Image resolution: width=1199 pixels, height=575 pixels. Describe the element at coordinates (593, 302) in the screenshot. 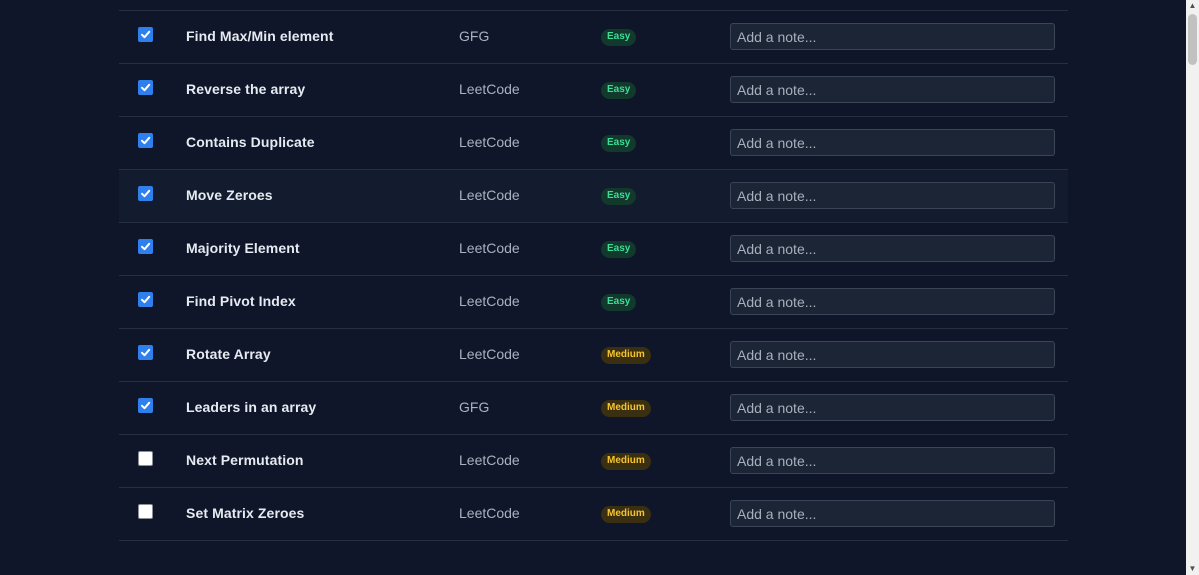

I see `table-row: Find Pivot Index LeetCode Easy` at that location.